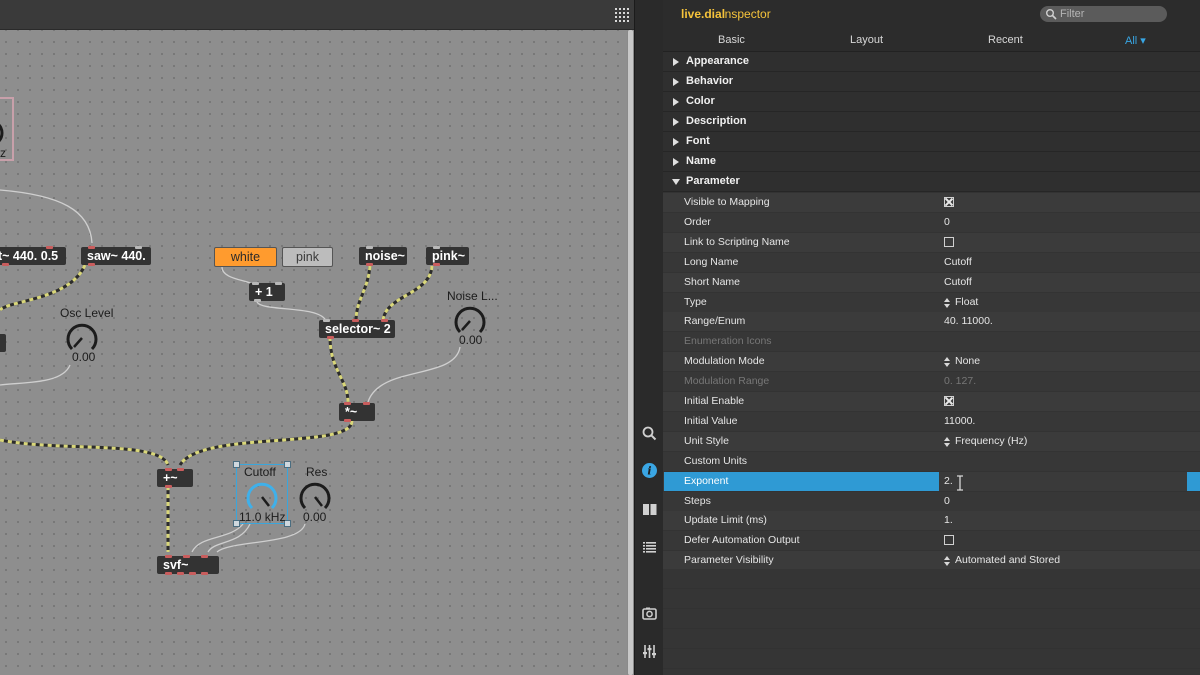 This screenshot has width=1200, height=675. Describe the element at coordinates (931, 262) in the screenshot. I see `param-row-long-name: Long Name Cutoff` at that location.